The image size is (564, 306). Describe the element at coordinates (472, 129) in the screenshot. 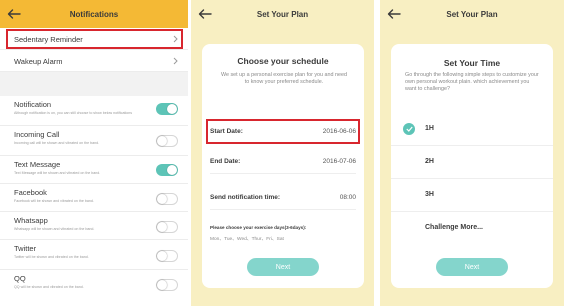

I see `option-1h: 1H` at that location.